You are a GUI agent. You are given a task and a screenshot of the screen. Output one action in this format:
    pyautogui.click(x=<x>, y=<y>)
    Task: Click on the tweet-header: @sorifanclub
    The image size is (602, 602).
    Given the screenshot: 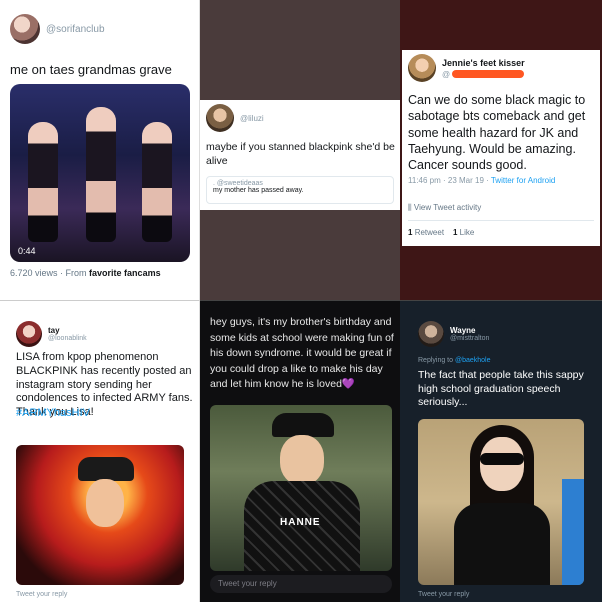 What is the action you would take?
    pyautogui.click(x=57, y=29)
    